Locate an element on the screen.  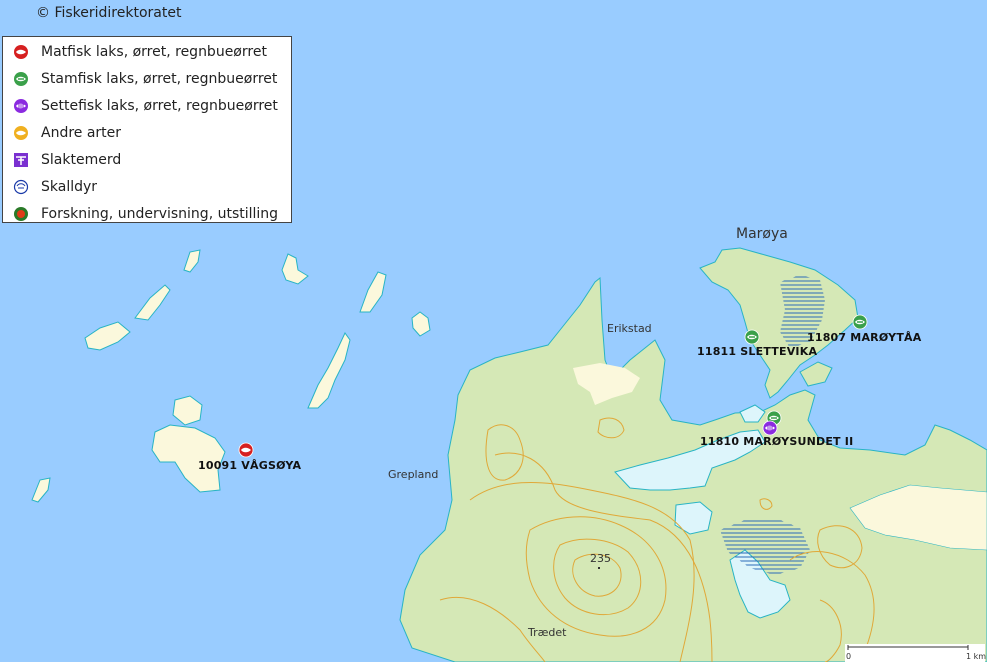
copyright-text: © Fiskeridirektoratet is located at coordinates (109, 13).